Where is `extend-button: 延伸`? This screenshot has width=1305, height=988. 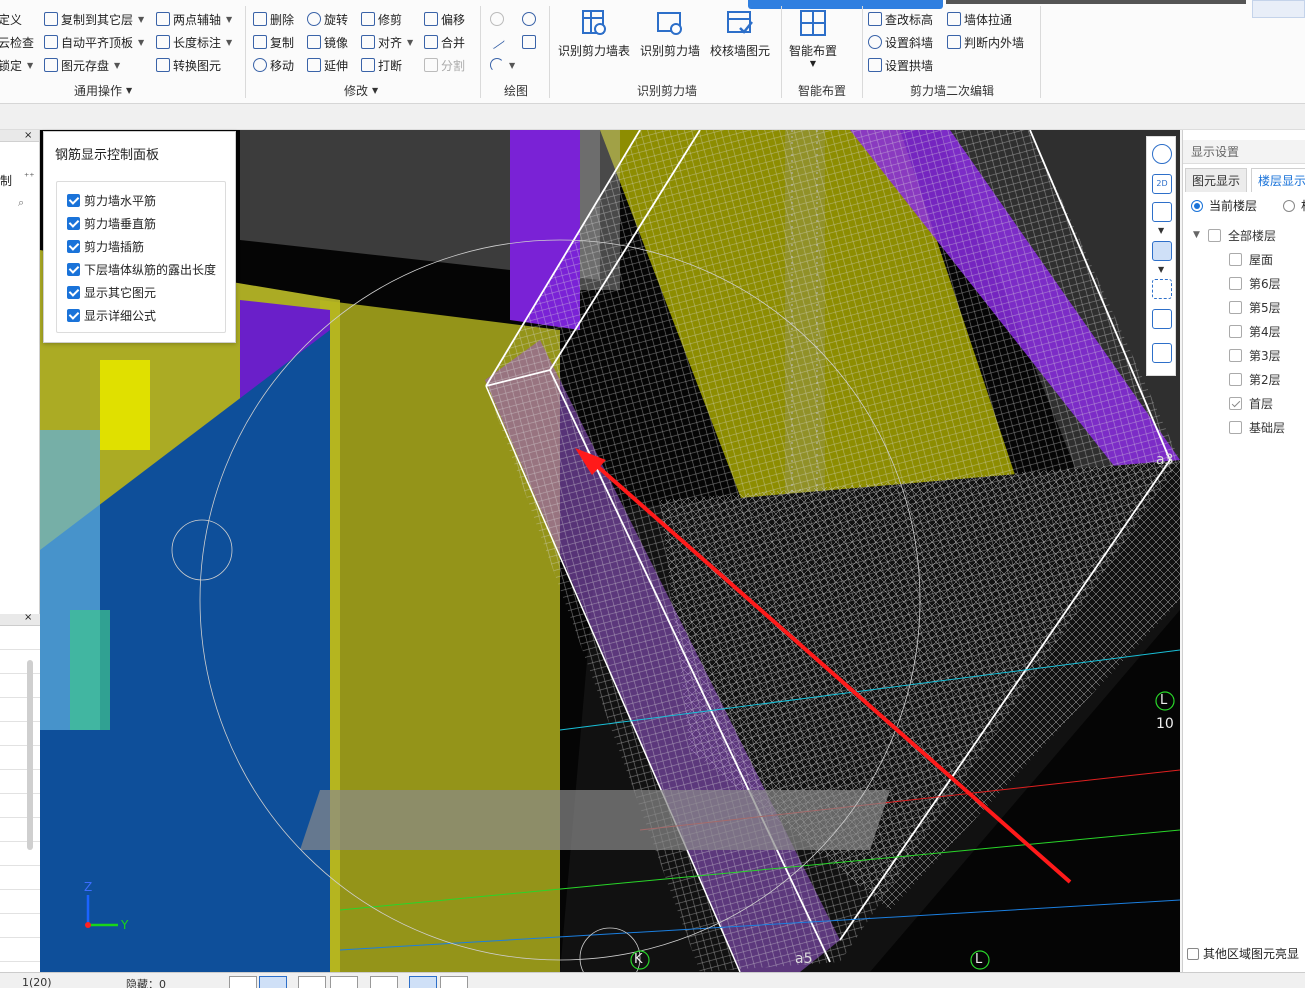 extend-button: 延伸 is located at coordinates (327, 65).